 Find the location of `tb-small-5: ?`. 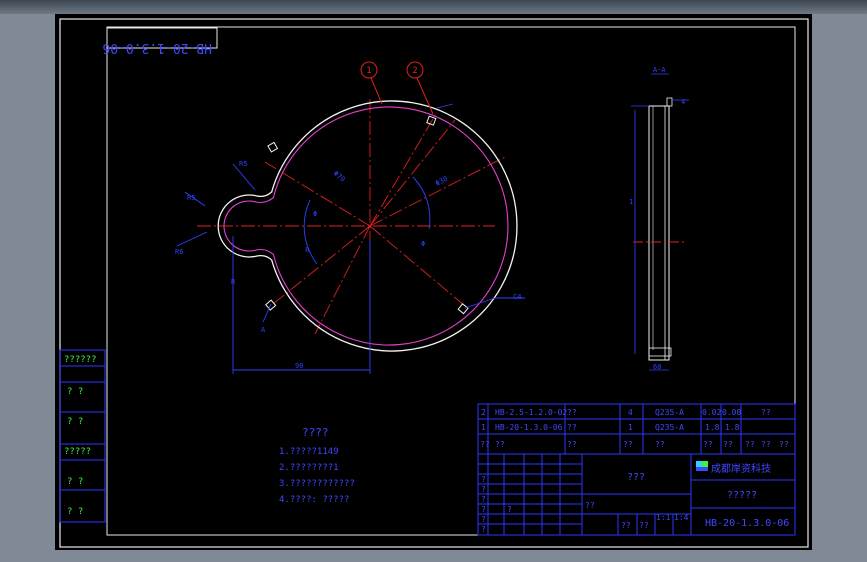

tb-small-5: ? is located at coordinates (483, 519).